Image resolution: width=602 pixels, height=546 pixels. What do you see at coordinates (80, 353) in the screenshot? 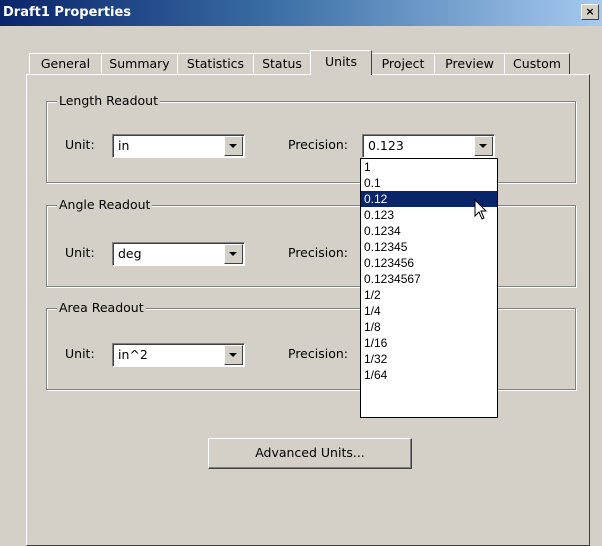
I see `area-unit-label: Unit:` at bounding box center [80, 353].